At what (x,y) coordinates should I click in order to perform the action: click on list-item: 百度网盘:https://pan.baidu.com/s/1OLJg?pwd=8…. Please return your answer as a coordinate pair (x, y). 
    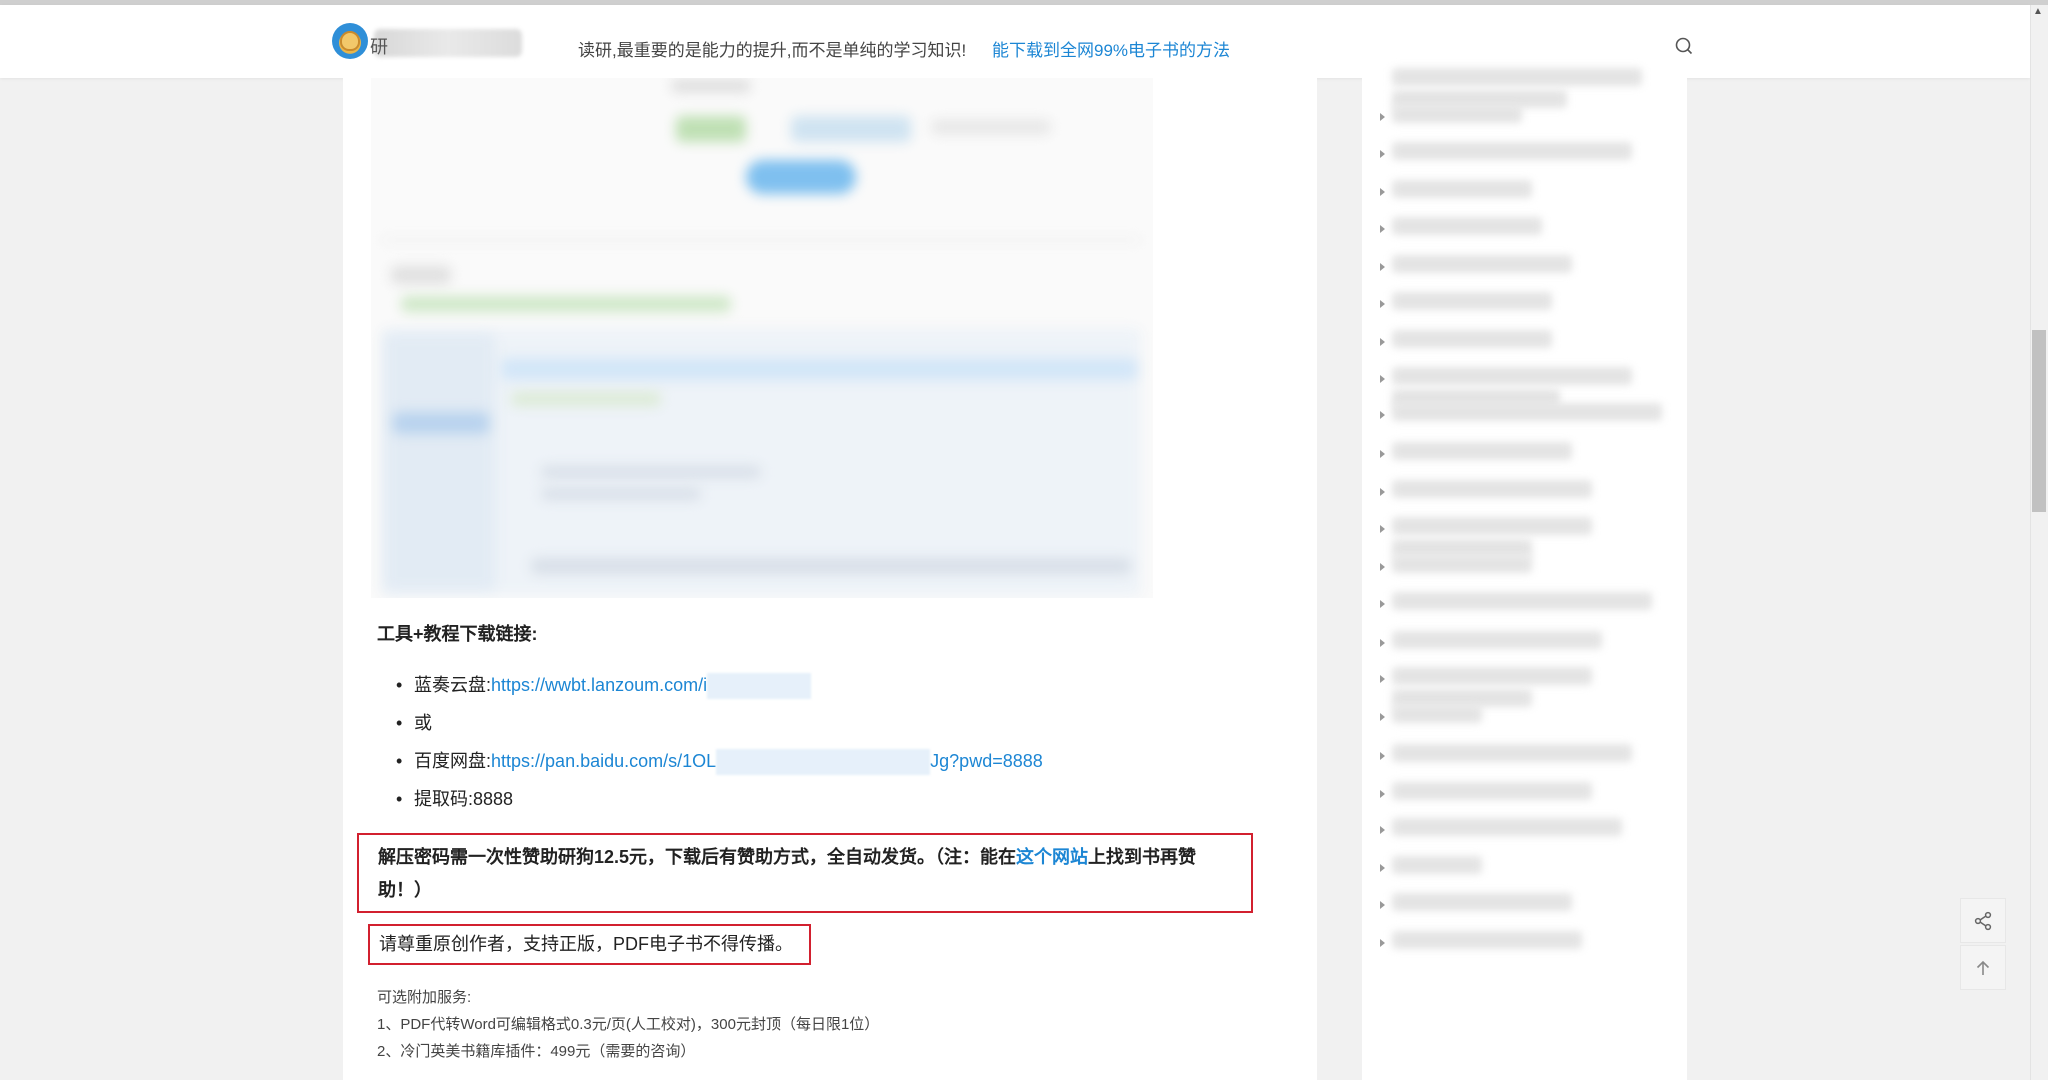
    Looking at the image, I should click on (719, 763).